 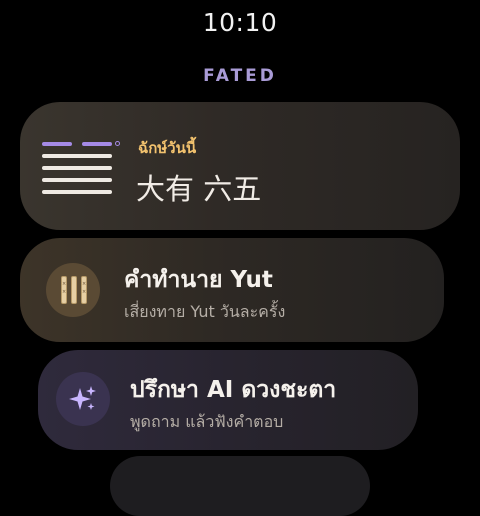 I want to click on ai-card-title: ปรึกษา AI ดวงชะตา, so click(x=233, y=390).